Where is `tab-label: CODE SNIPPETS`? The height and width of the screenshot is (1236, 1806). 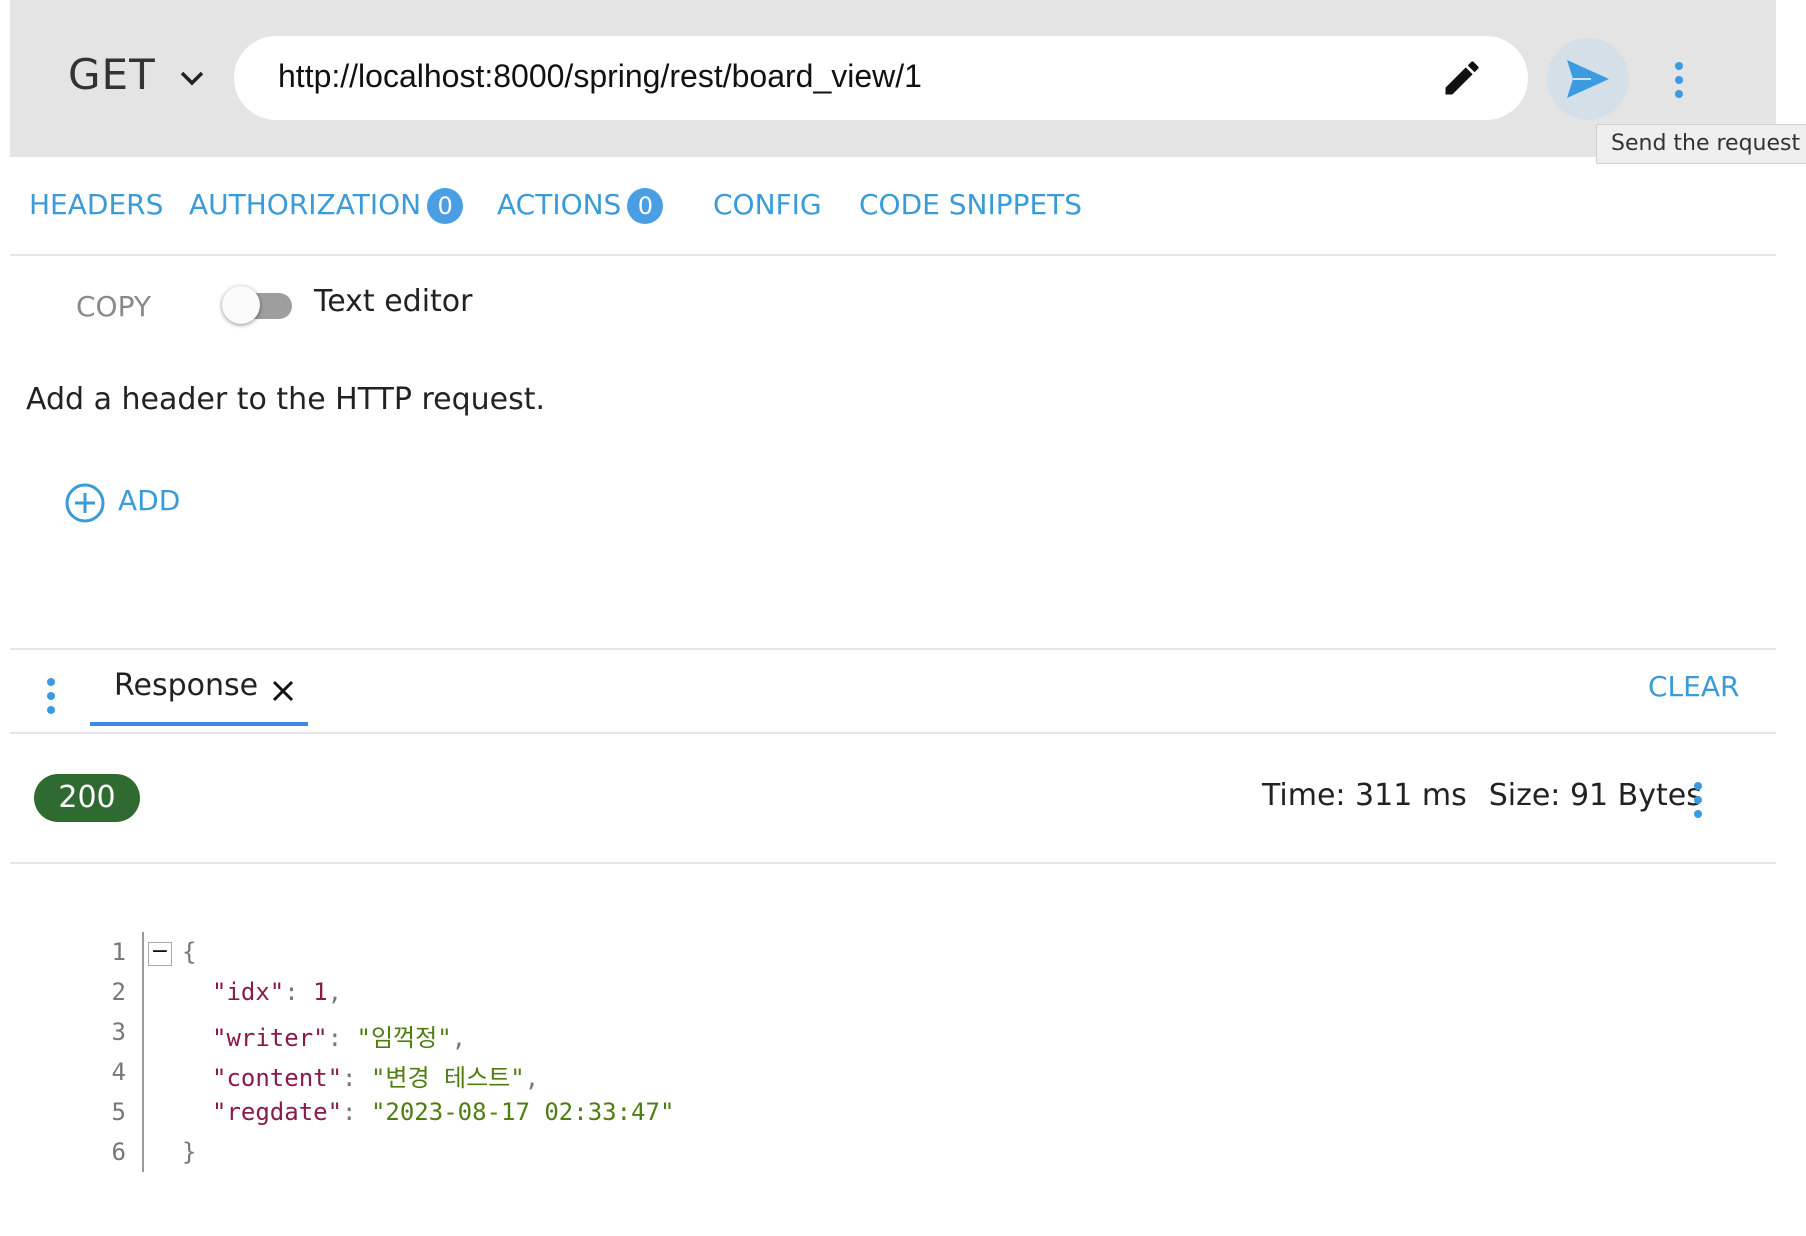
tab-label: CODE SNIPPETS is located at coordinates (971, 204).